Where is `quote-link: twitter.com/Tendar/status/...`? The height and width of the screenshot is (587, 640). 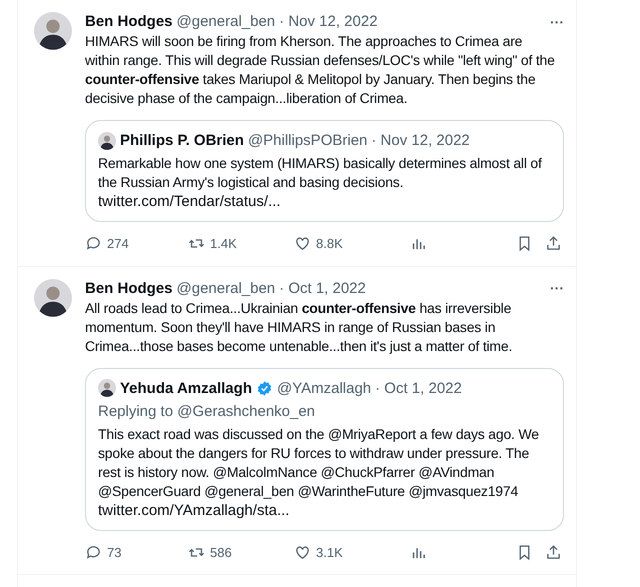
quote-link: twitter.com/Tendar/status/... is located at coordinates (324, 201).